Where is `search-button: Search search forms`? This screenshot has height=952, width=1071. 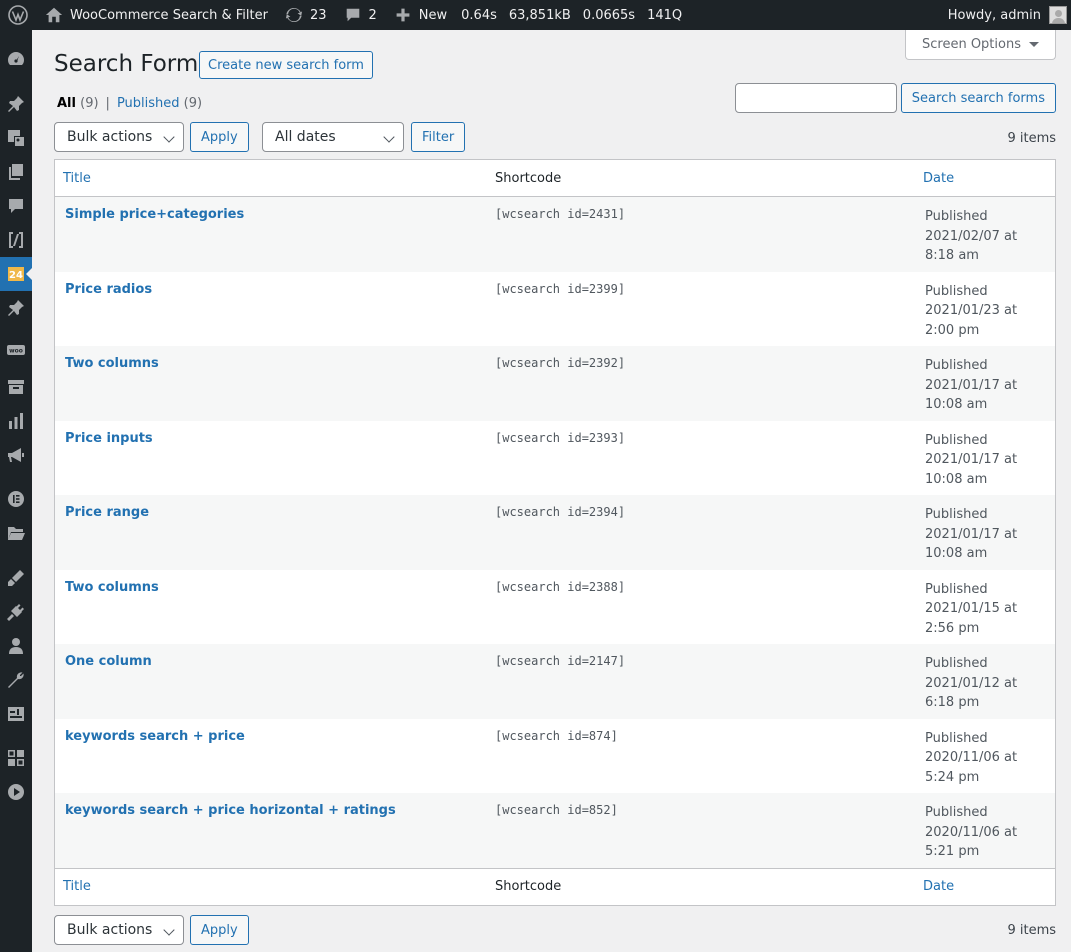
search-button: Search search forms is located at coordinates (978, 98).